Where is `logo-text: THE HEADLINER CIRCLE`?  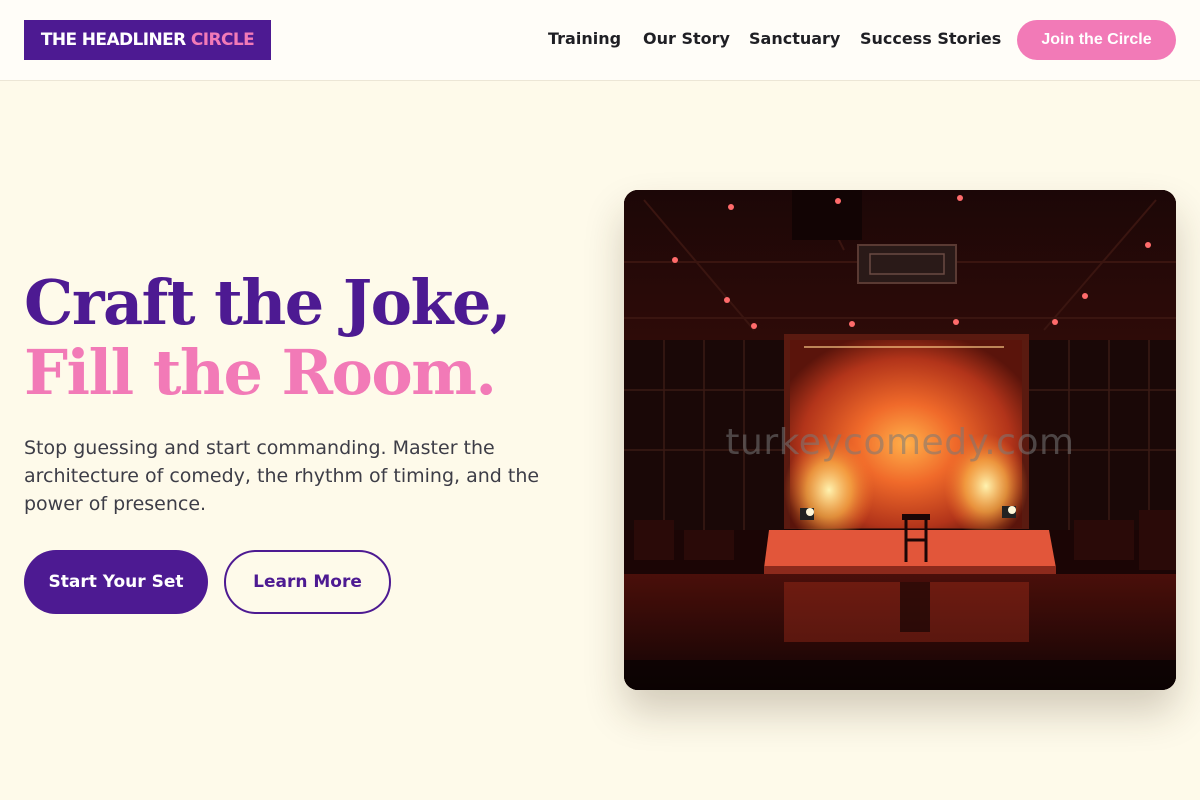 logo-text: THE HEADLINER CIRCLE is located at coordinates (147, 40).